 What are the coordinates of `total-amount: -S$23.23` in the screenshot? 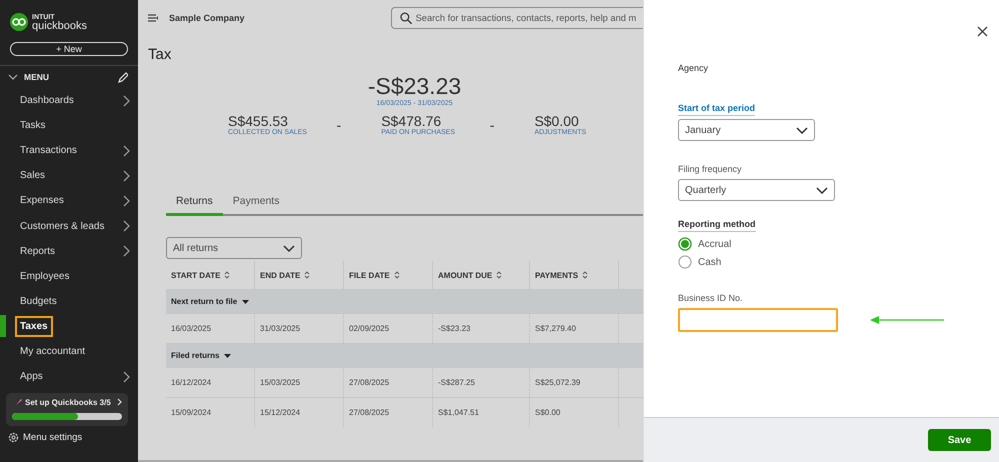 It's located at (415, 86).